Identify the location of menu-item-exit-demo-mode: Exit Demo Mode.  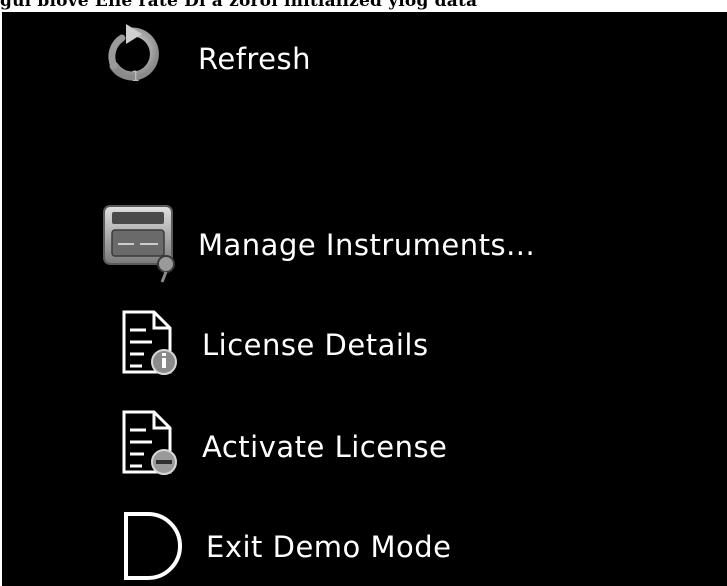
(364, 544).